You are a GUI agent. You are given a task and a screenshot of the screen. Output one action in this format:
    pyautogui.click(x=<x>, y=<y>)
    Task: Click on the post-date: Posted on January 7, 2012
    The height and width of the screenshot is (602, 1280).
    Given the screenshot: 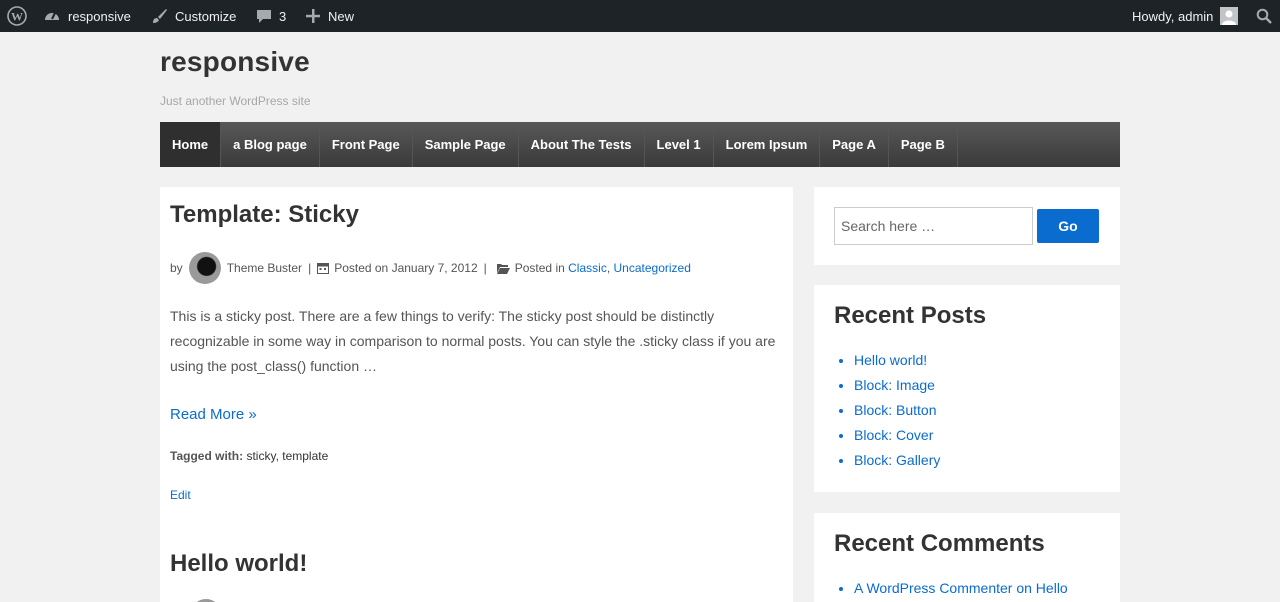 What is the action you would take?
    pyautogui.click(x=405, y=268)
    